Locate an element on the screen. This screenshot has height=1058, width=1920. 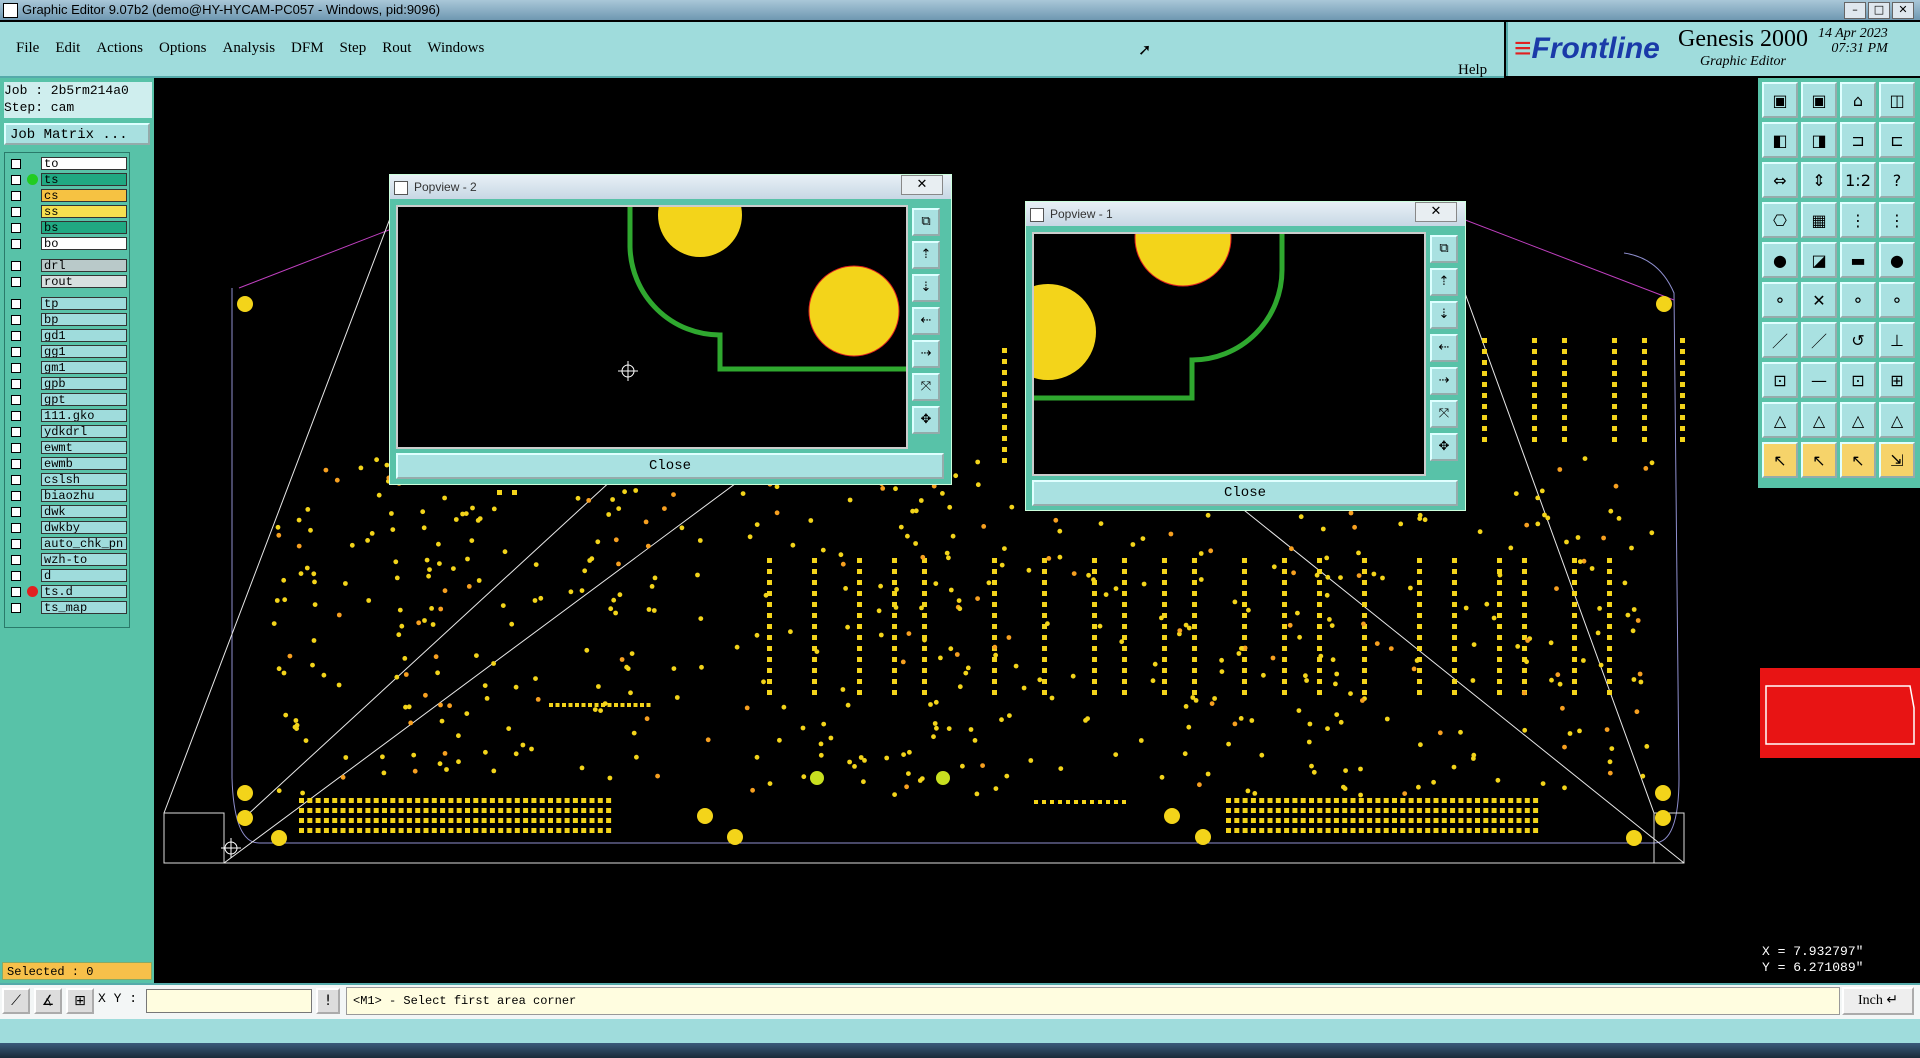
tool-button-12-icon: ⎔ is located at coordinates (1780, 220).